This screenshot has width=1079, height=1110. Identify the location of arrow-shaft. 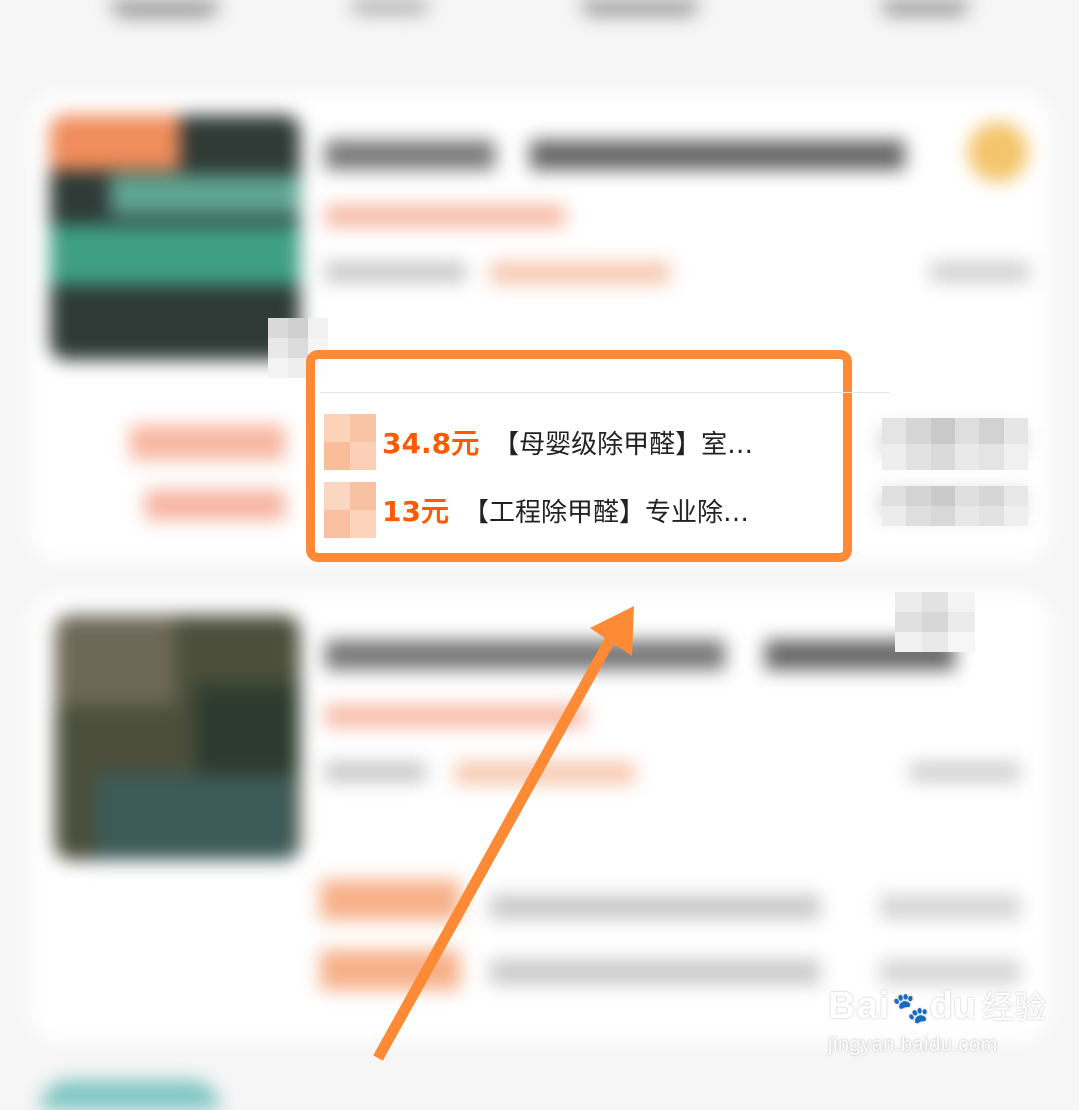
(494, 849).